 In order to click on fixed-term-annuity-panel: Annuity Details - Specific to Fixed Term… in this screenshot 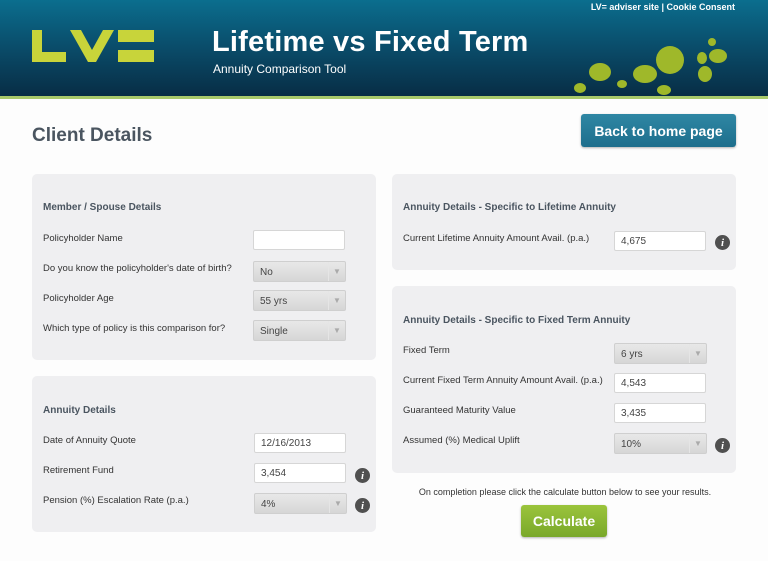, I will do `click(564, 379)`.